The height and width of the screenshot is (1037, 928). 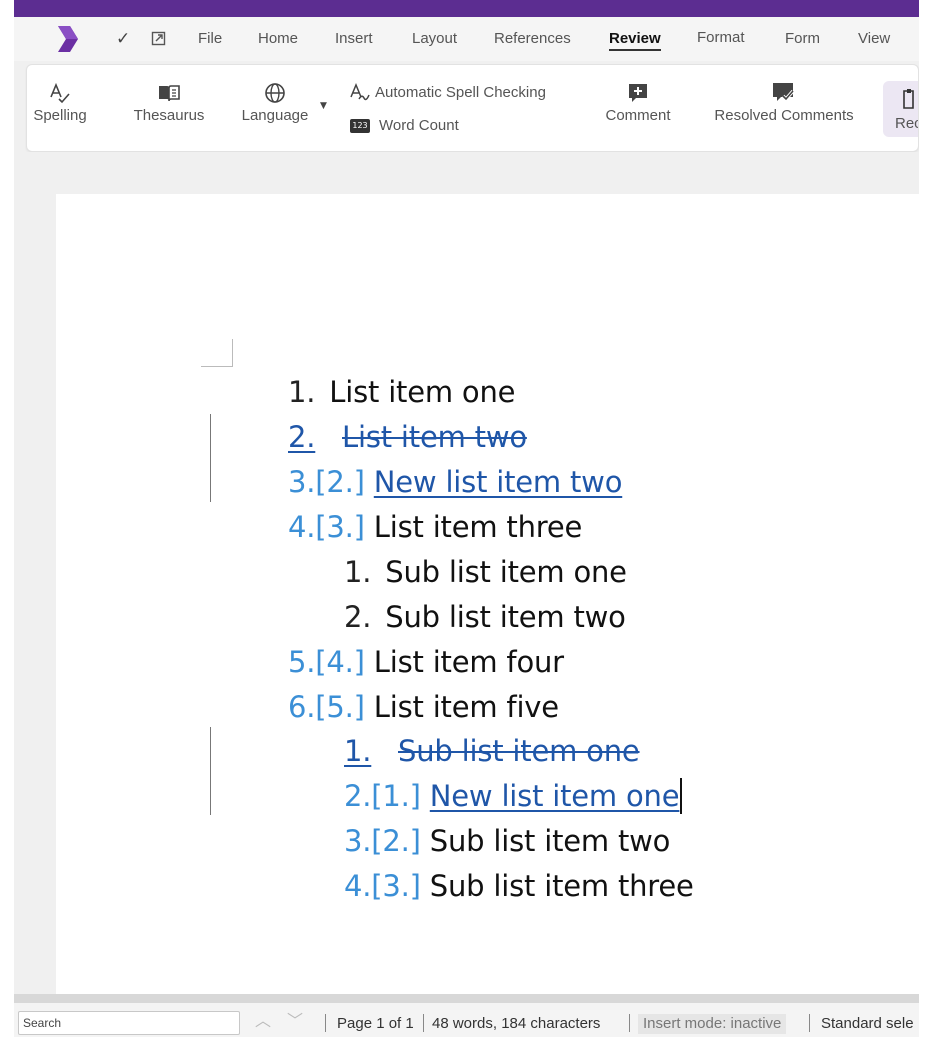 I want to click on list-text: Sub list item one, so click(x=506, y=572).